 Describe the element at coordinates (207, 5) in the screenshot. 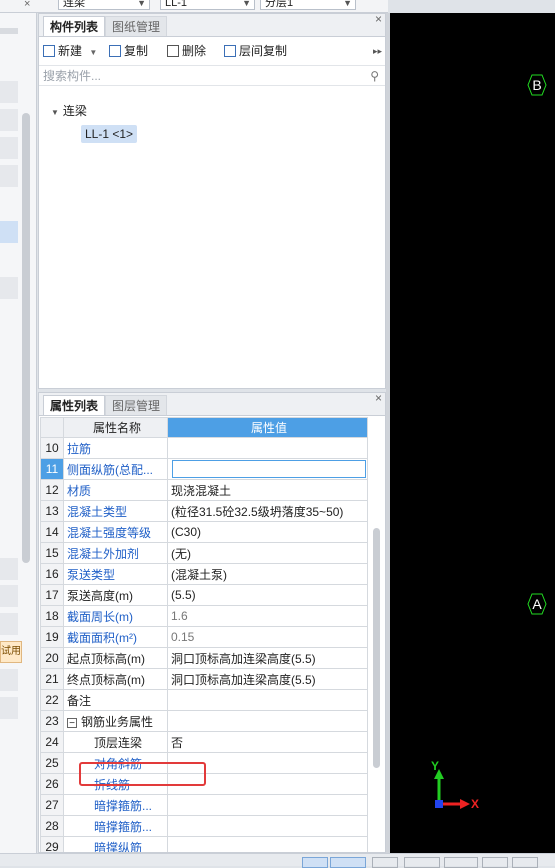

I see `component-name-select: LL-1 ▼` at that location.